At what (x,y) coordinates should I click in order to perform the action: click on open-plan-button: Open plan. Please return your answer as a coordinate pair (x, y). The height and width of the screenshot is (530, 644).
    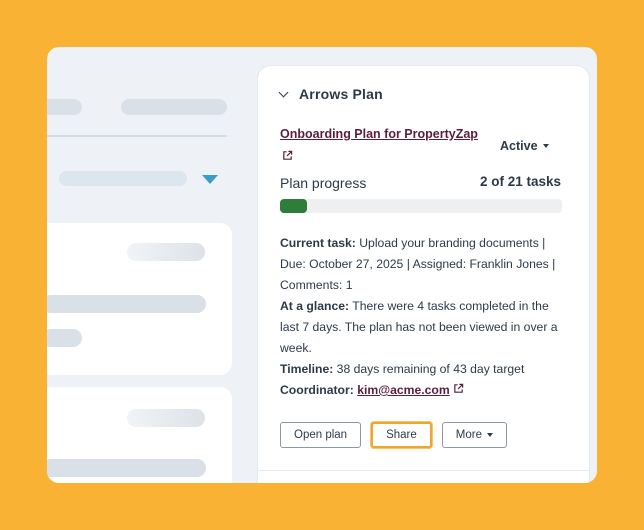
    Looking at the image, I should click on (321, 435).